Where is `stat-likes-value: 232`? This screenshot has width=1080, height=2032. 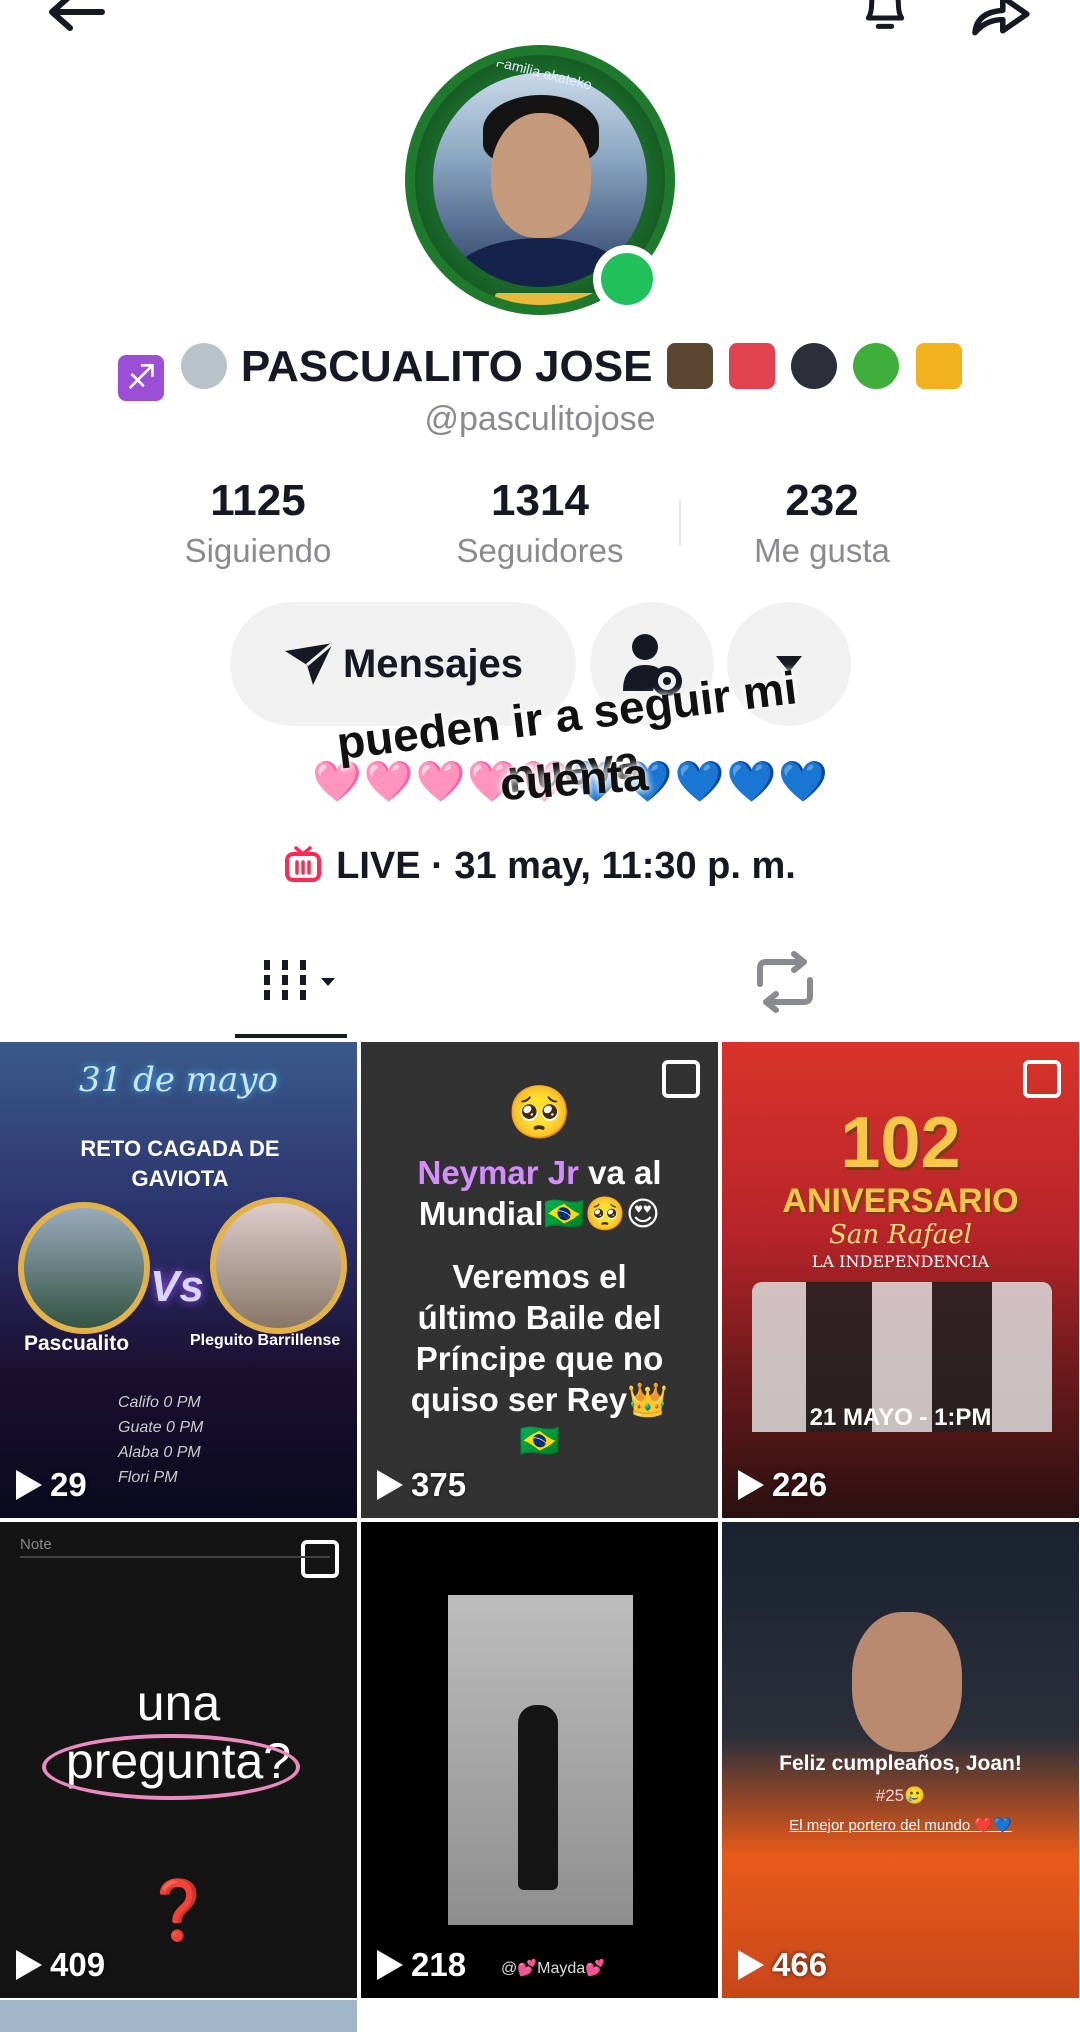
stat-likes-value: 232 is located at coordinates (822, 500).